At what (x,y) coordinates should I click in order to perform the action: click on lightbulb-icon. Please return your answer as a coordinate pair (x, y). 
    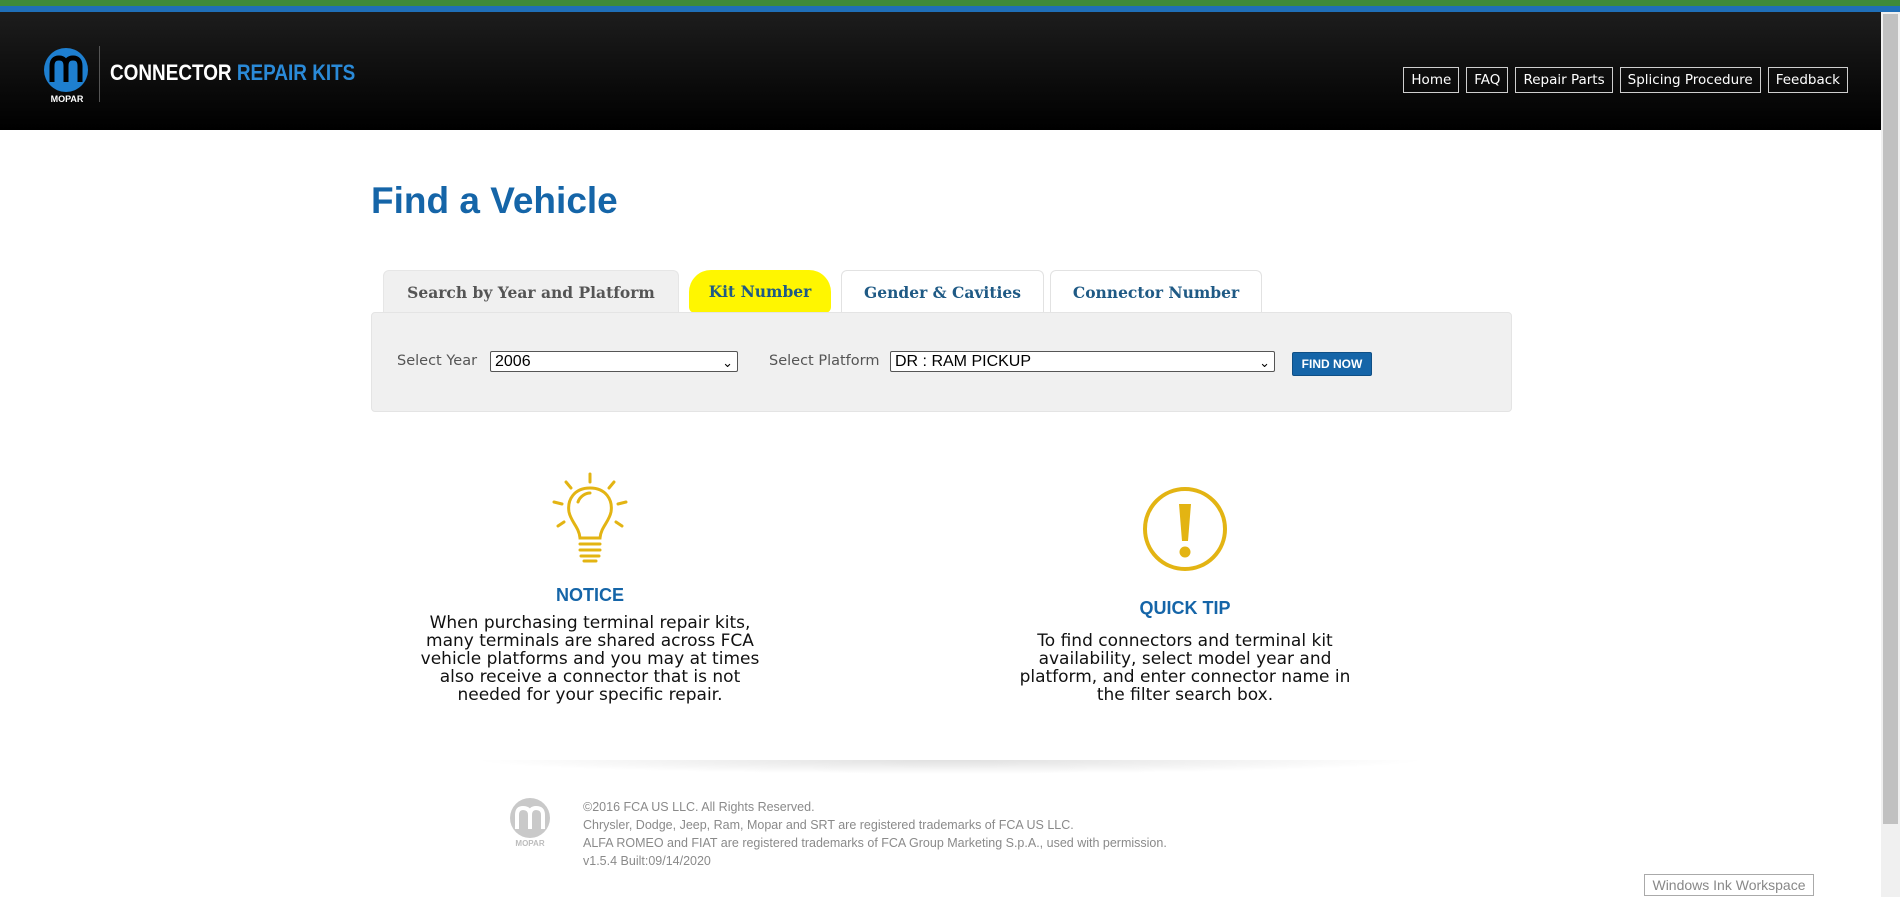
    Looking at the image, I should click on (590, 520).